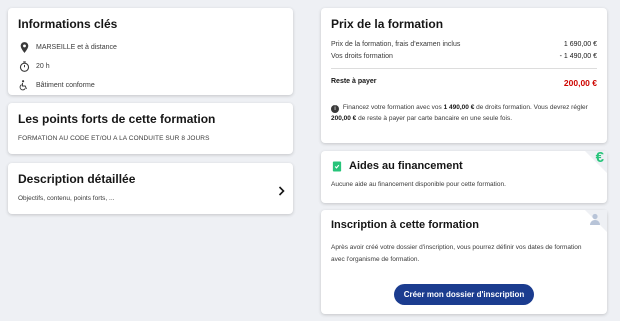 The width and height of the screenshot is (620, 321). I want to click on map-pin-icon, so click(24, 47).